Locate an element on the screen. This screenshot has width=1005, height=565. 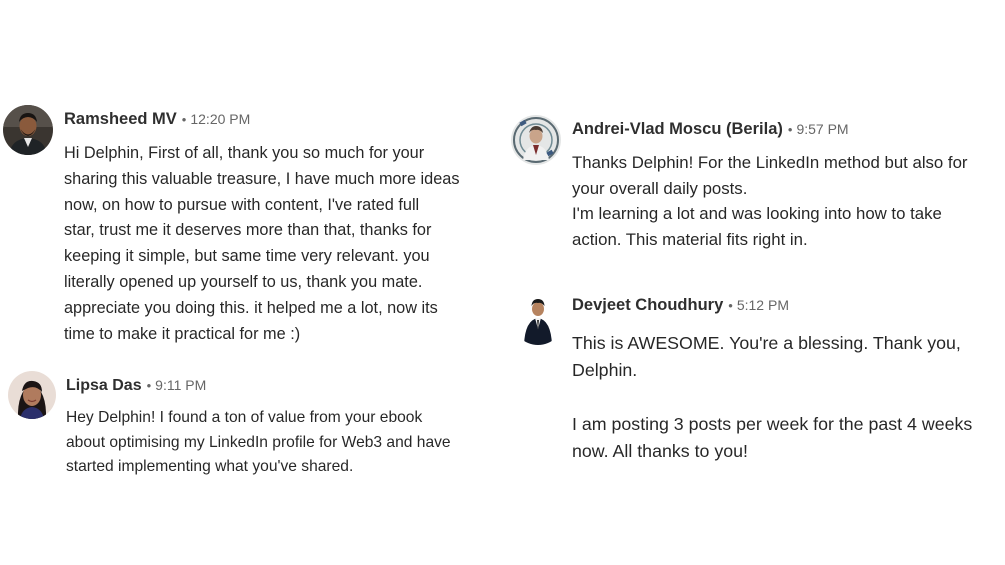
sender-name: Andrei-Vlad Moscu (Berila) is located at coordinates (677, 129).